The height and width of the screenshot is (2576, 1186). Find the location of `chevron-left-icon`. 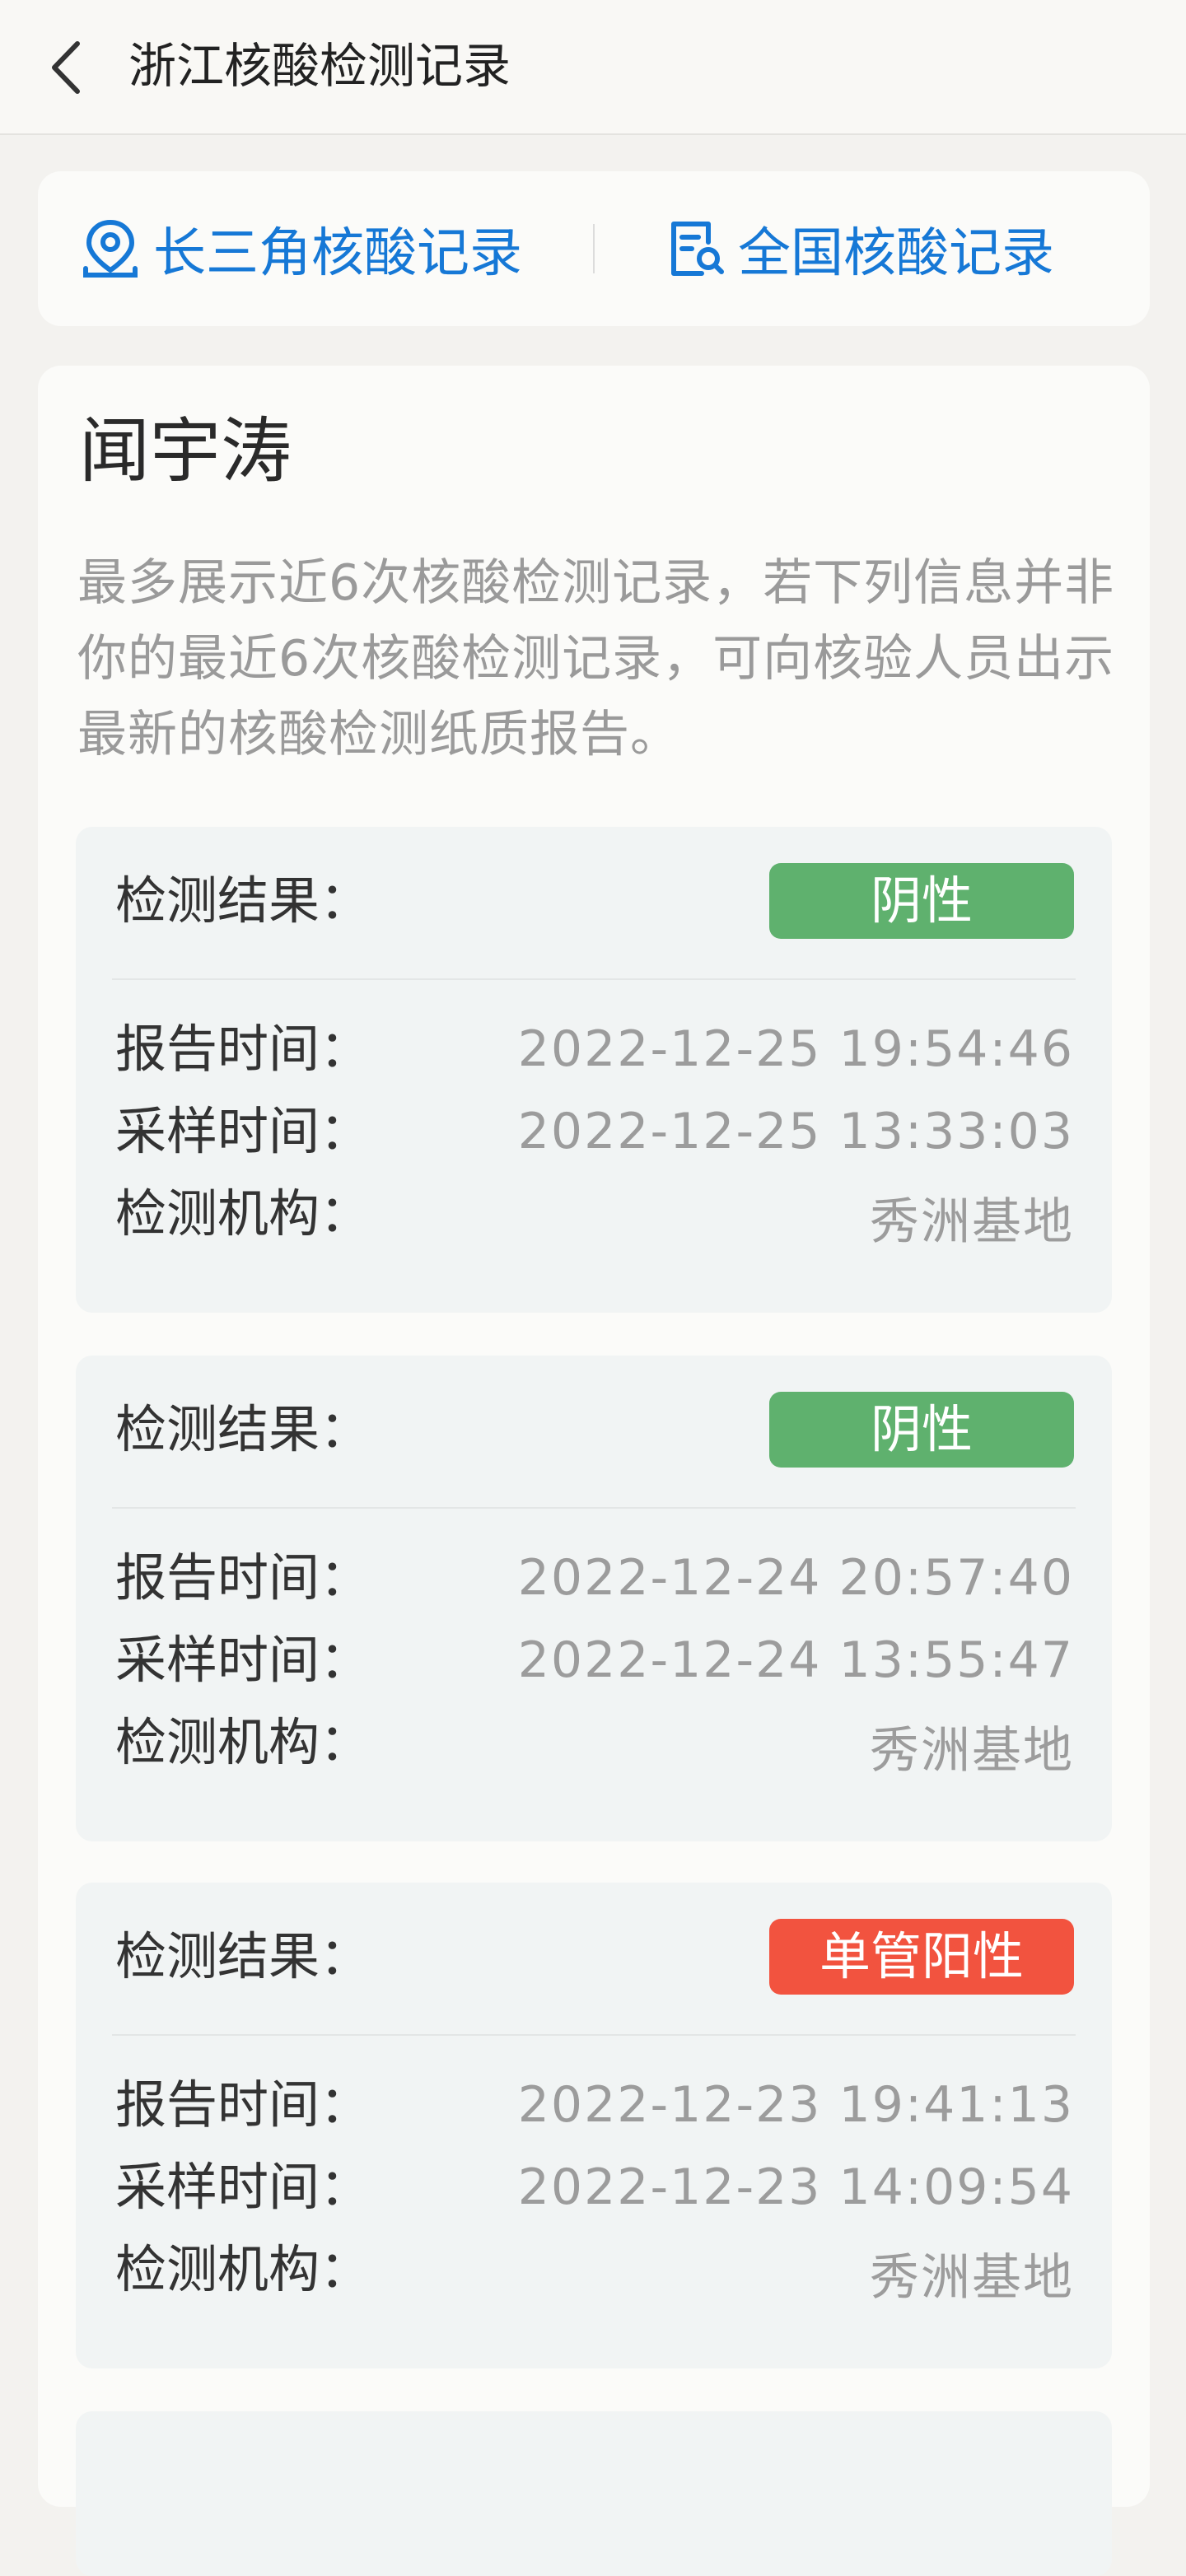

chevron-left-icon is located at coordinates (66, 67).